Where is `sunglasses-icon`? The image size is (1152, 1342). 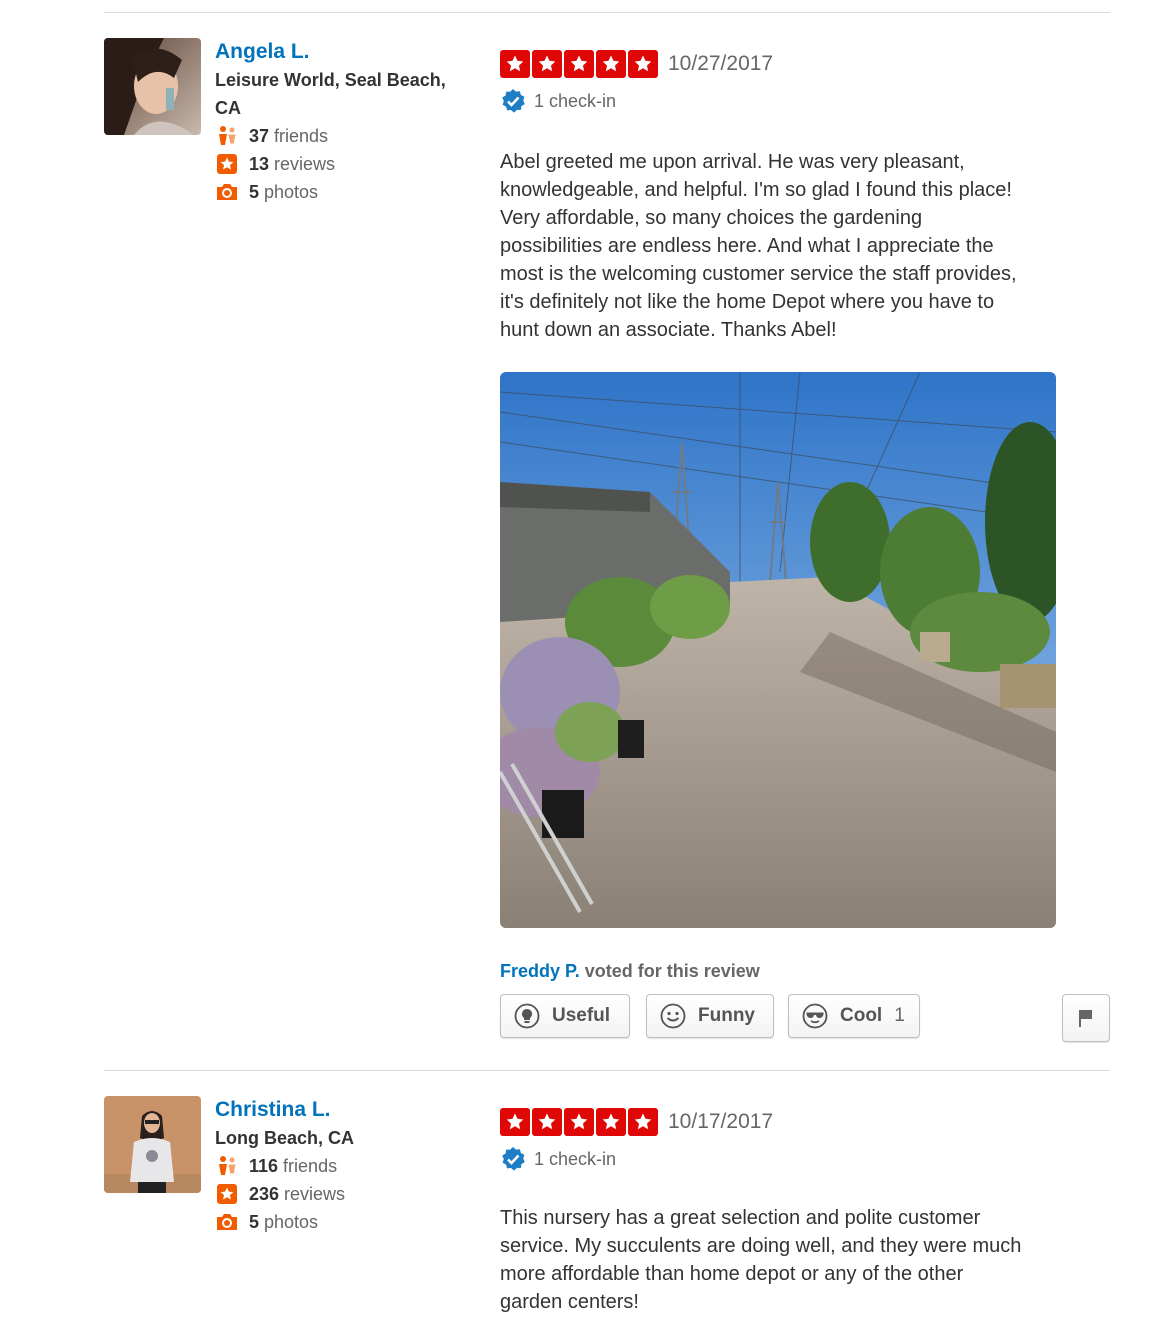 sunglasses-icon is located at coordinates (815, 1016).